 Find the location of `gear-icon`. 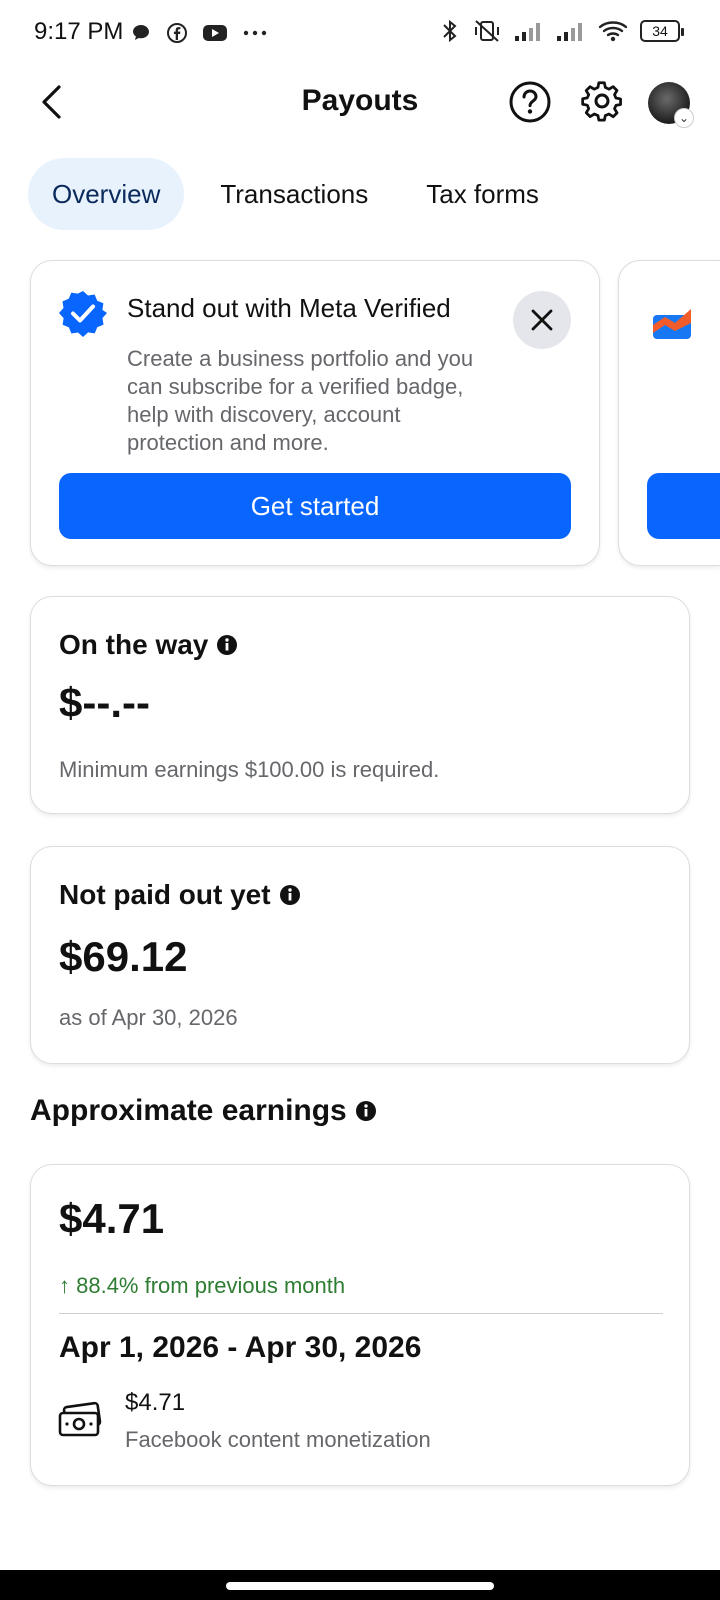

gear-icon is located at coordinates (601, 101).